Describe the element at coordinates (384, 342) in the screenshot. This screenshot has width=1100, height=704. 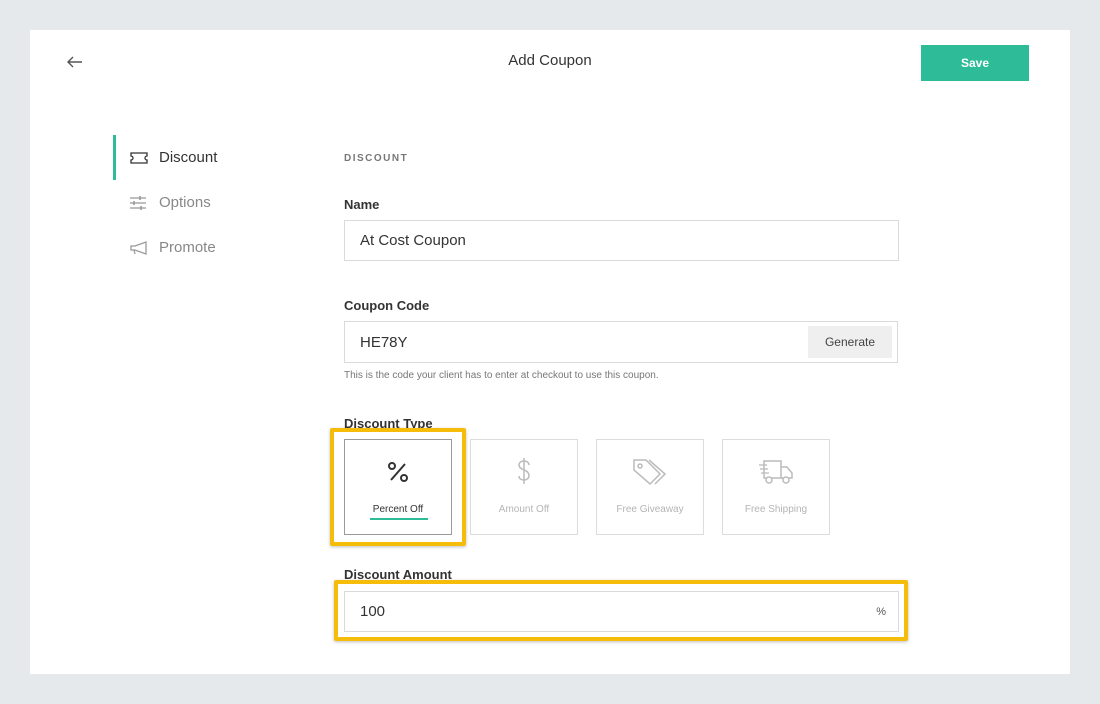
I see `coupon-code-value: HE78Y` at that location.